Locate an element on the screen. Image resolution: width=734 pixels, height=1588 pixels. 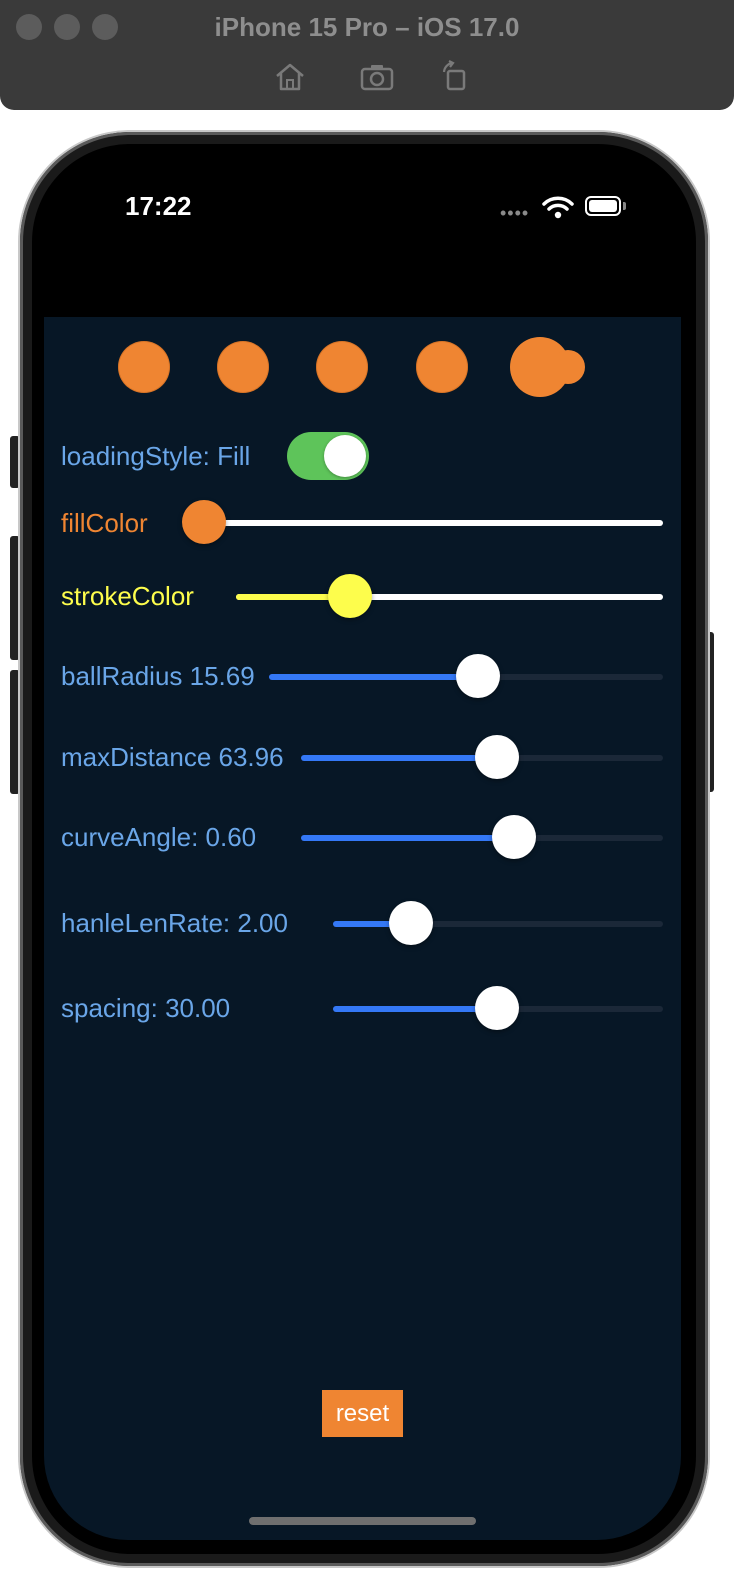
fill-color-slider-thumb is located at coordinates (204, 522).